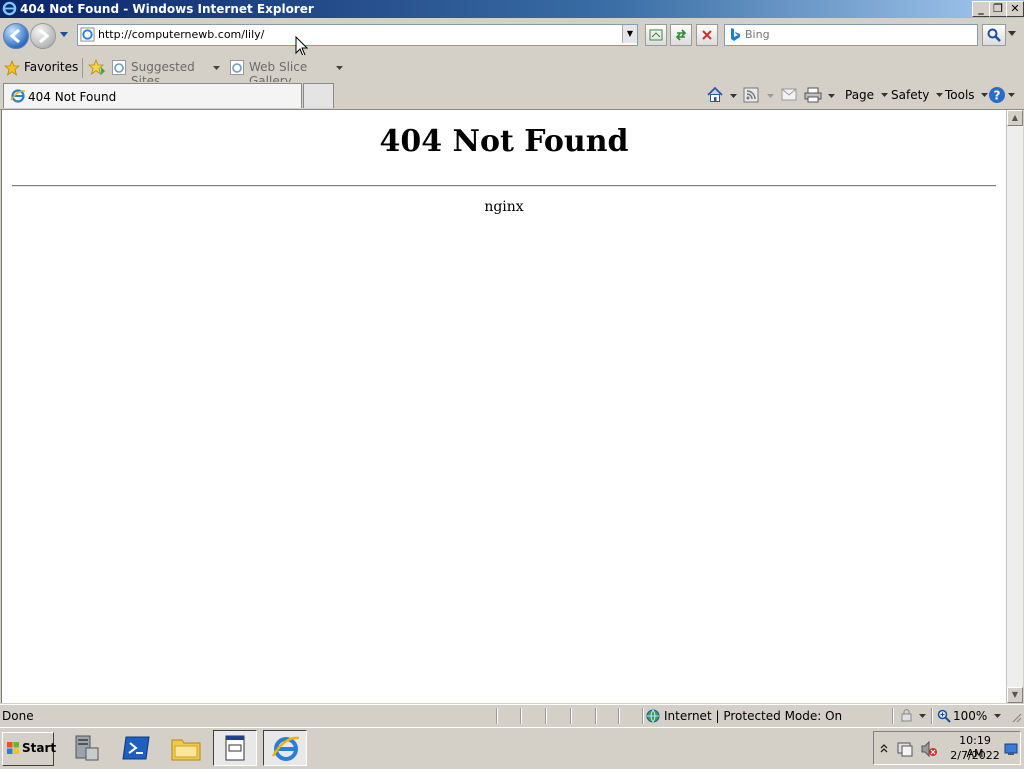  I want to click on minimize-button: _, so click(981, 9).